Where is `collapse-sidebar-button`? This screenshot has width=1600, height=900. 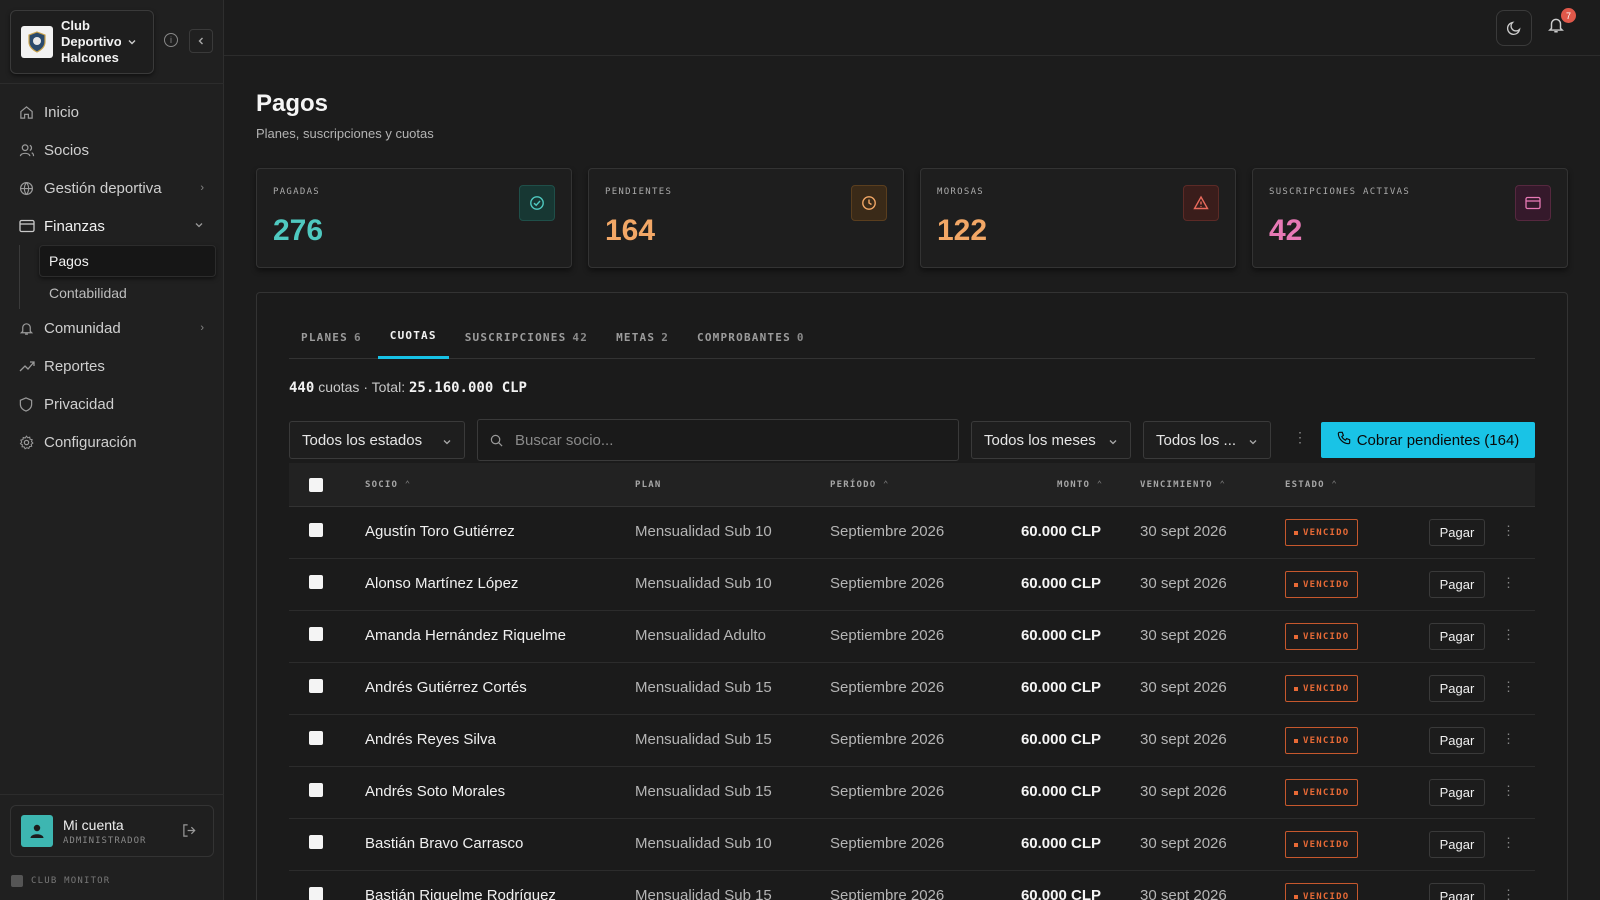
collapse-sidebar-button is located at coordinates (201, 41).